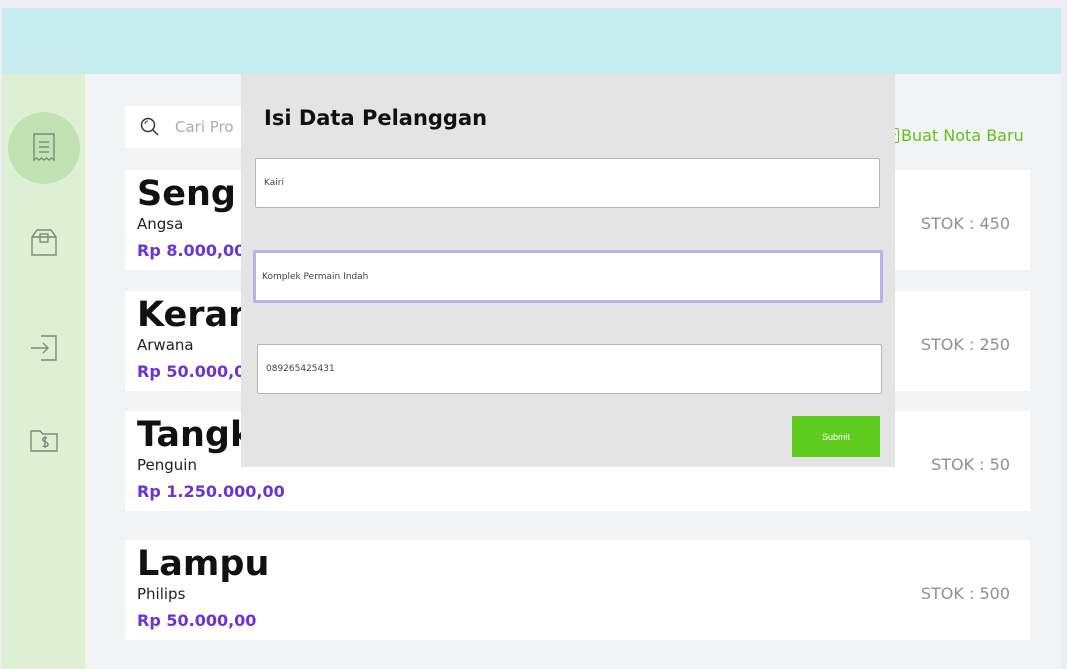  I want to click on product-stock: STOK : 450, so click(965, 223).